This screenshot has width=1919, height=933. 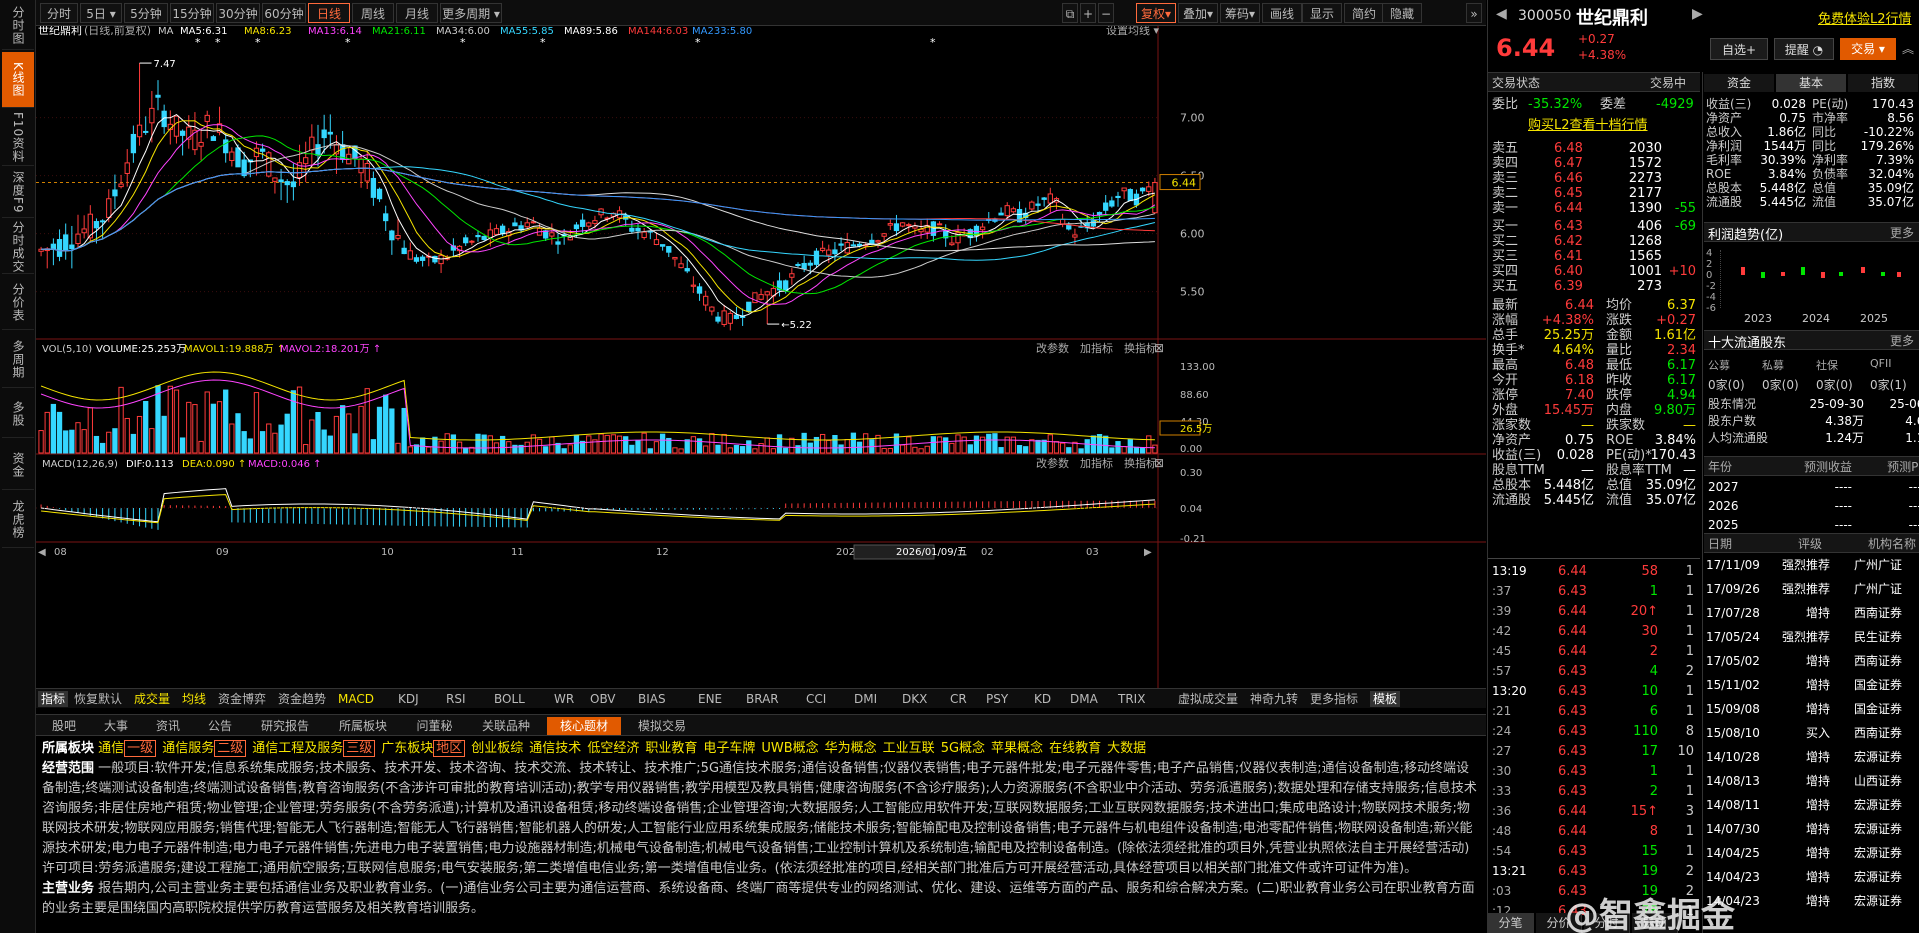 What do you see at coordinates (1322, 13) in the screenshot?
I see `tool-4: 显示` at bounding box center [1322, 13].